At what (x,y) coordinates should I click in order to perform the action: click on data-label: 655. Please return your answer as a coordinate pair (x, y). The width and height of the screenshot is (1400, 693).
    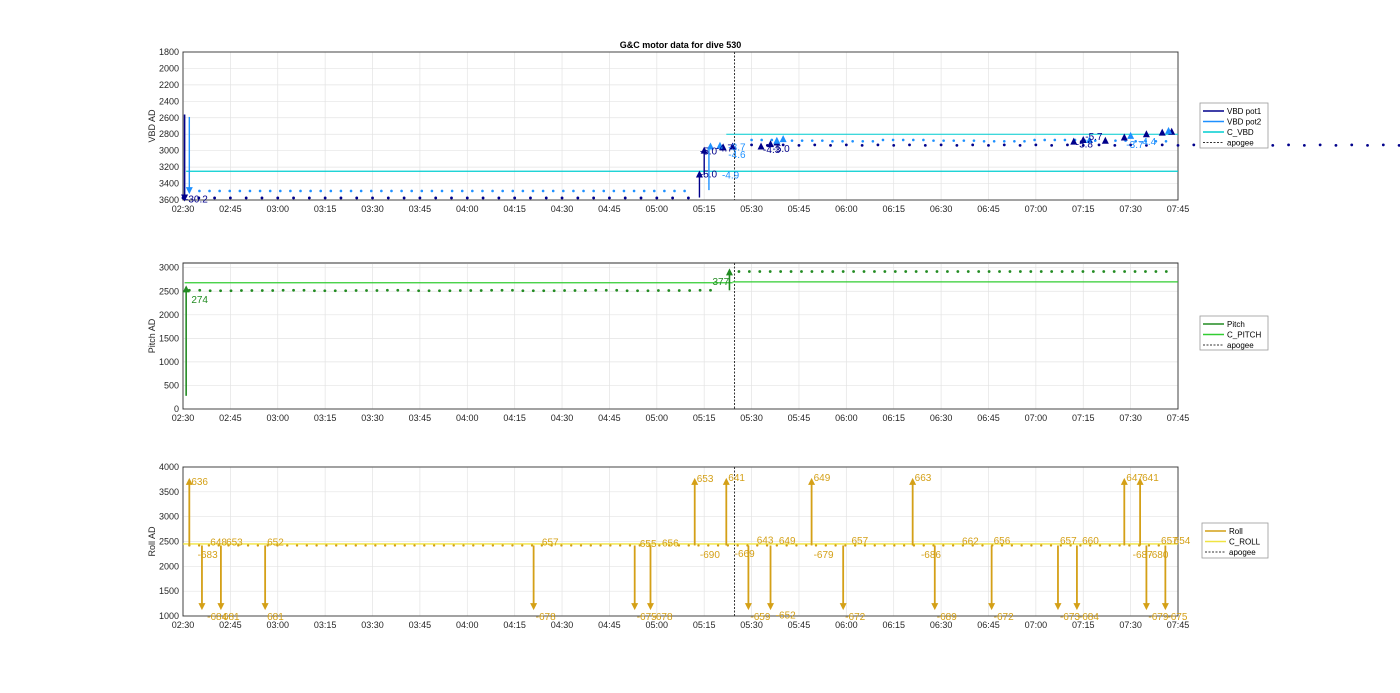
    Looking at the image, I should click on (648, 544).